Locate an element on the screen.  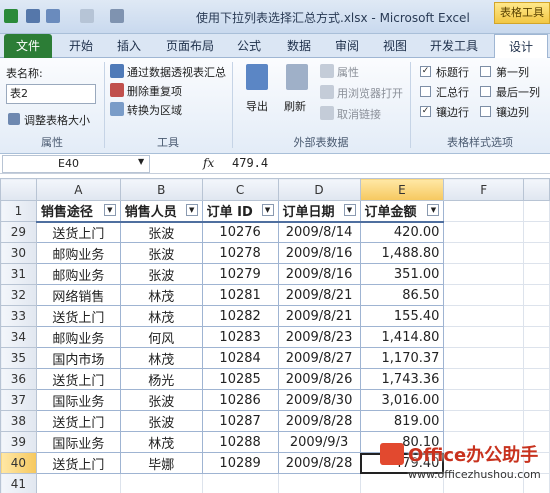
row-header: 38 is located at coordinates (18, 421).